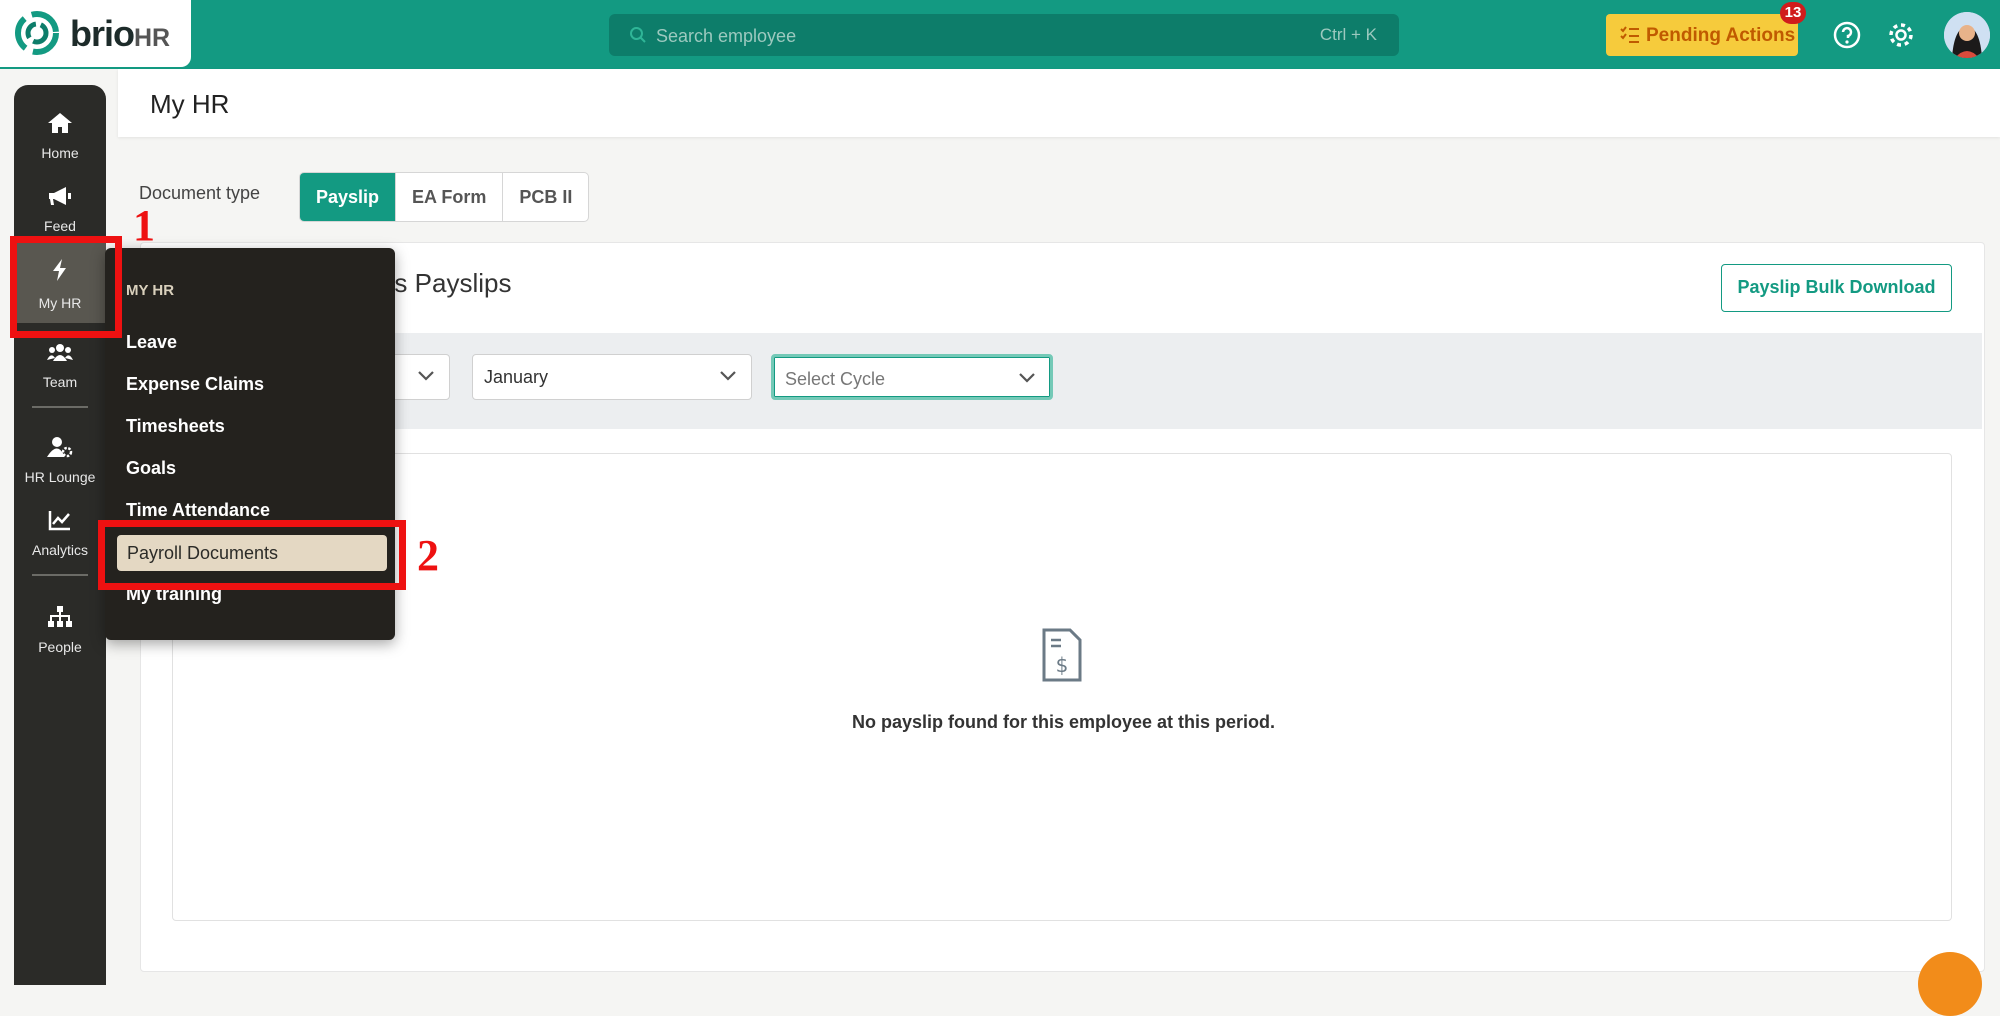 Image resolution: width=2000 pixels, height=1016 pixels. I want to click on menu-title: MY HR, so click(150, 290).